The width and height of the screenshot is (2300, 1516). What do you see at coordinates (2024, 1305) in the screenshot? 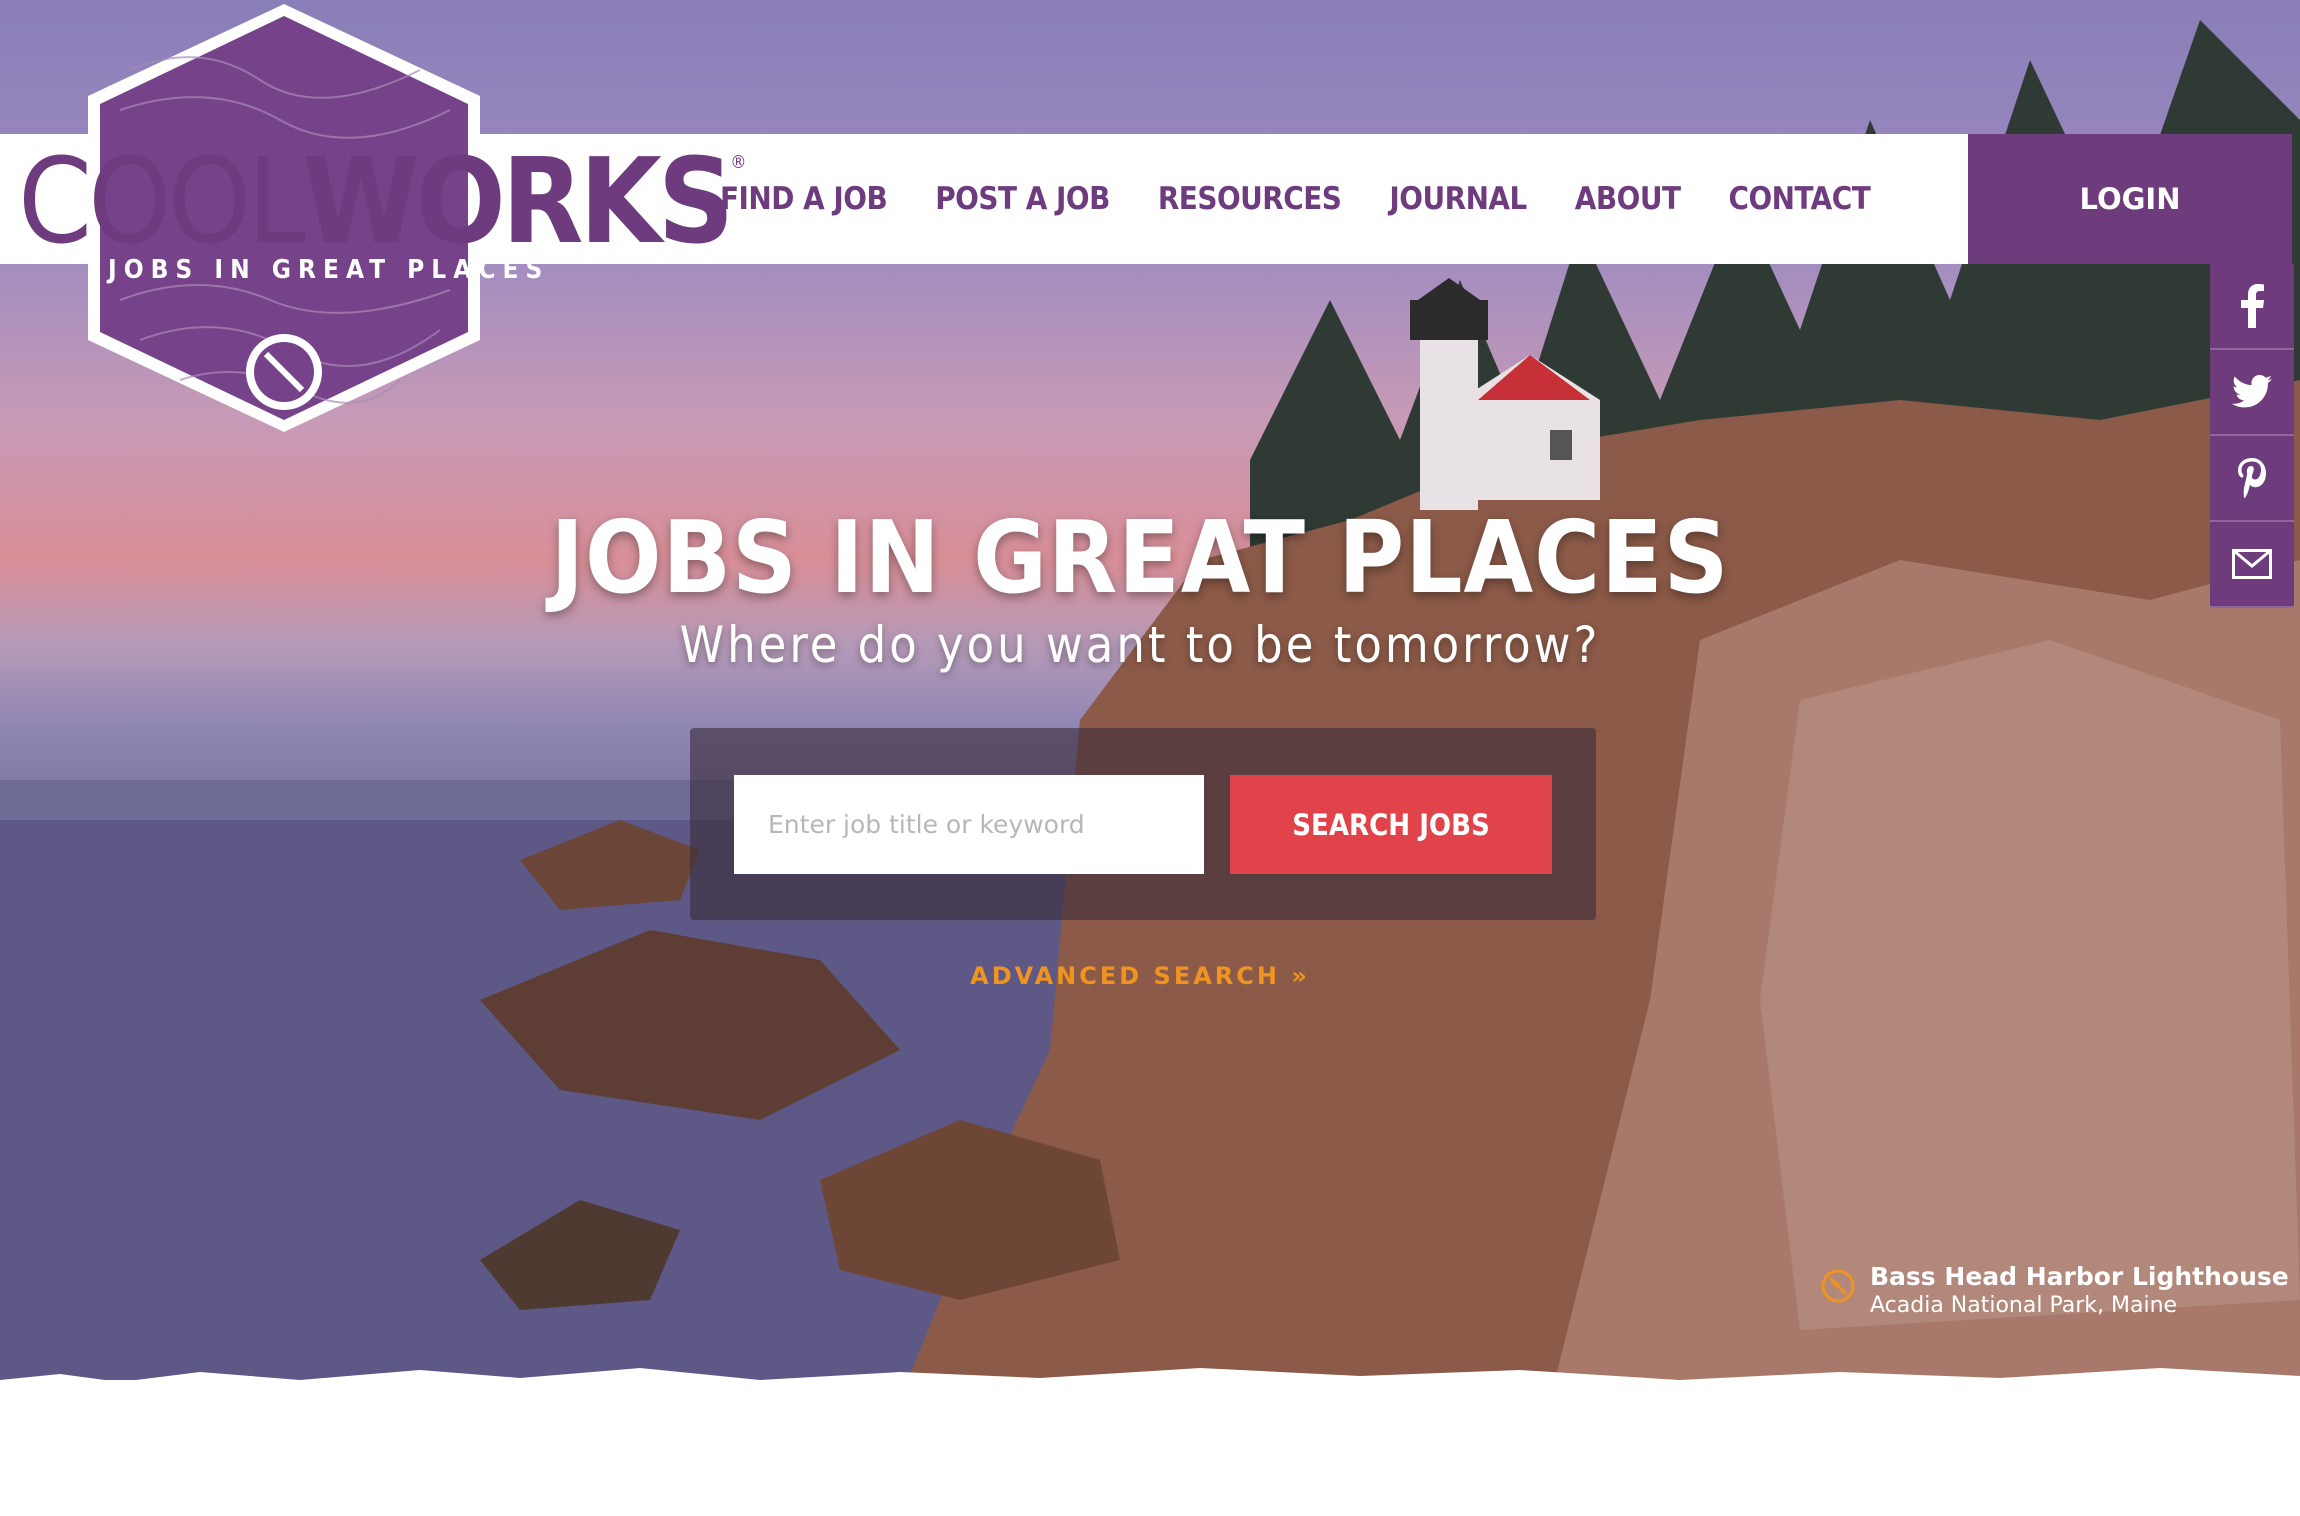
I see `photo-credit-location: Acadia National Park, Maine` at bounding box center [2024, 1305].